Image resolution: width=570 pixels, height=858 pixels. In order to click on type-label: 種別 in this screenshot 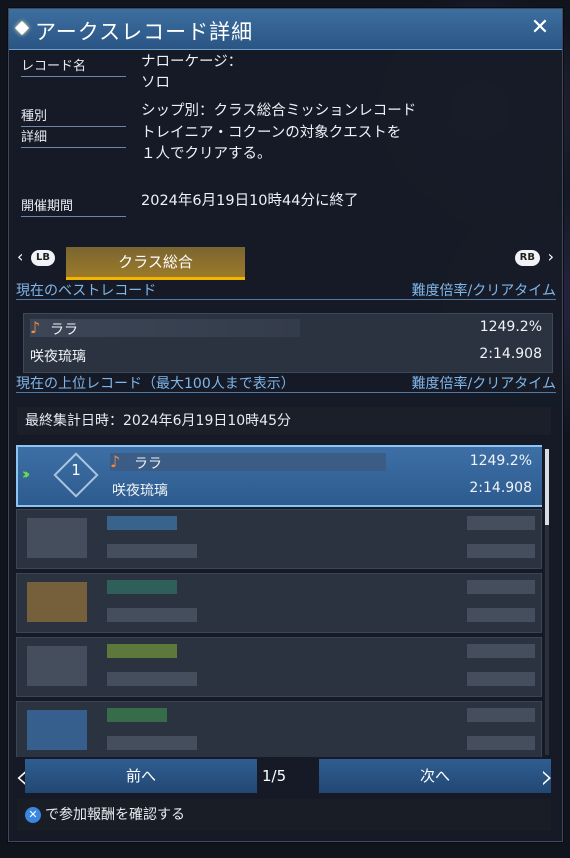, I will do `click(73, 116)`.